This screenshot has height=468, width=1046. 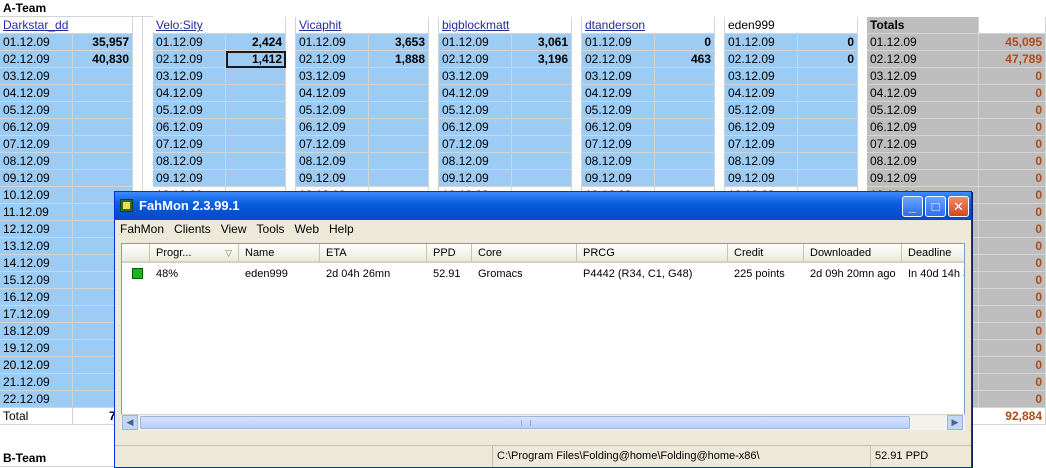 I want to click on column-header-progress: Progr... ▽, so click(x=194, y=253).